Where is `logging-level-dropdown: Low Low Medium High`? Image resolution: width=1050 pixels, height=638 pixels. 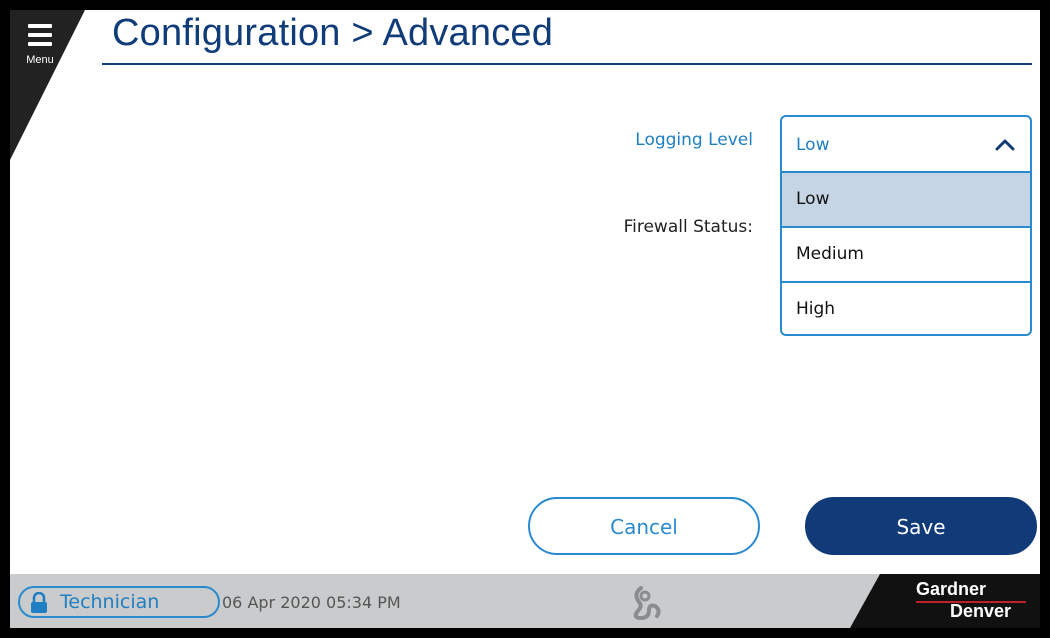 logging-level-dropdown: Low Low Medium High is located at coordinates (906, 225).